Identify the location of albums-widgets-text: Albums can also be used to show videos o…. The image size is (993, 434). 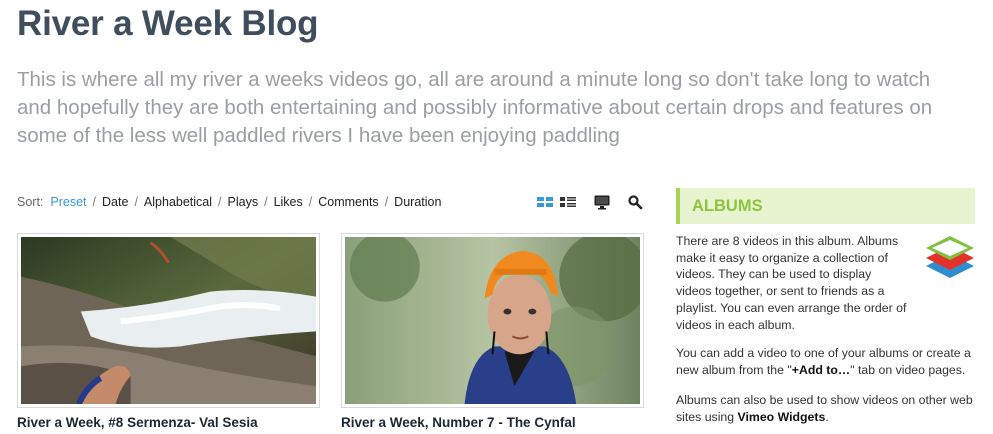
(831, 408).